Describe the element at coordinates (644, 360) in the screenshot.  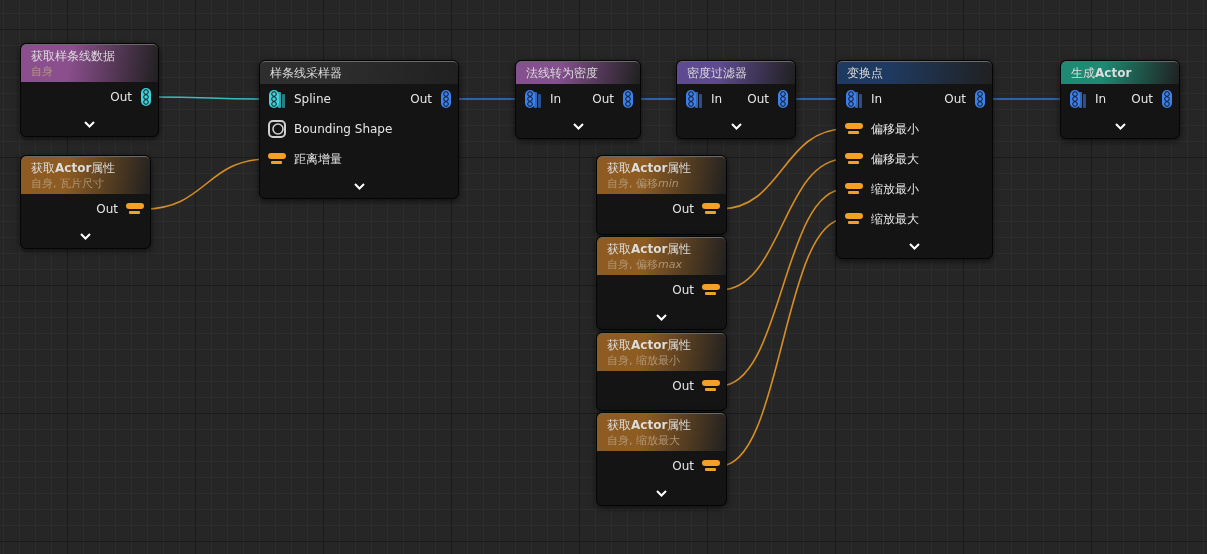
I see `node-subtitle: 自身, 缩放最小` at that location.